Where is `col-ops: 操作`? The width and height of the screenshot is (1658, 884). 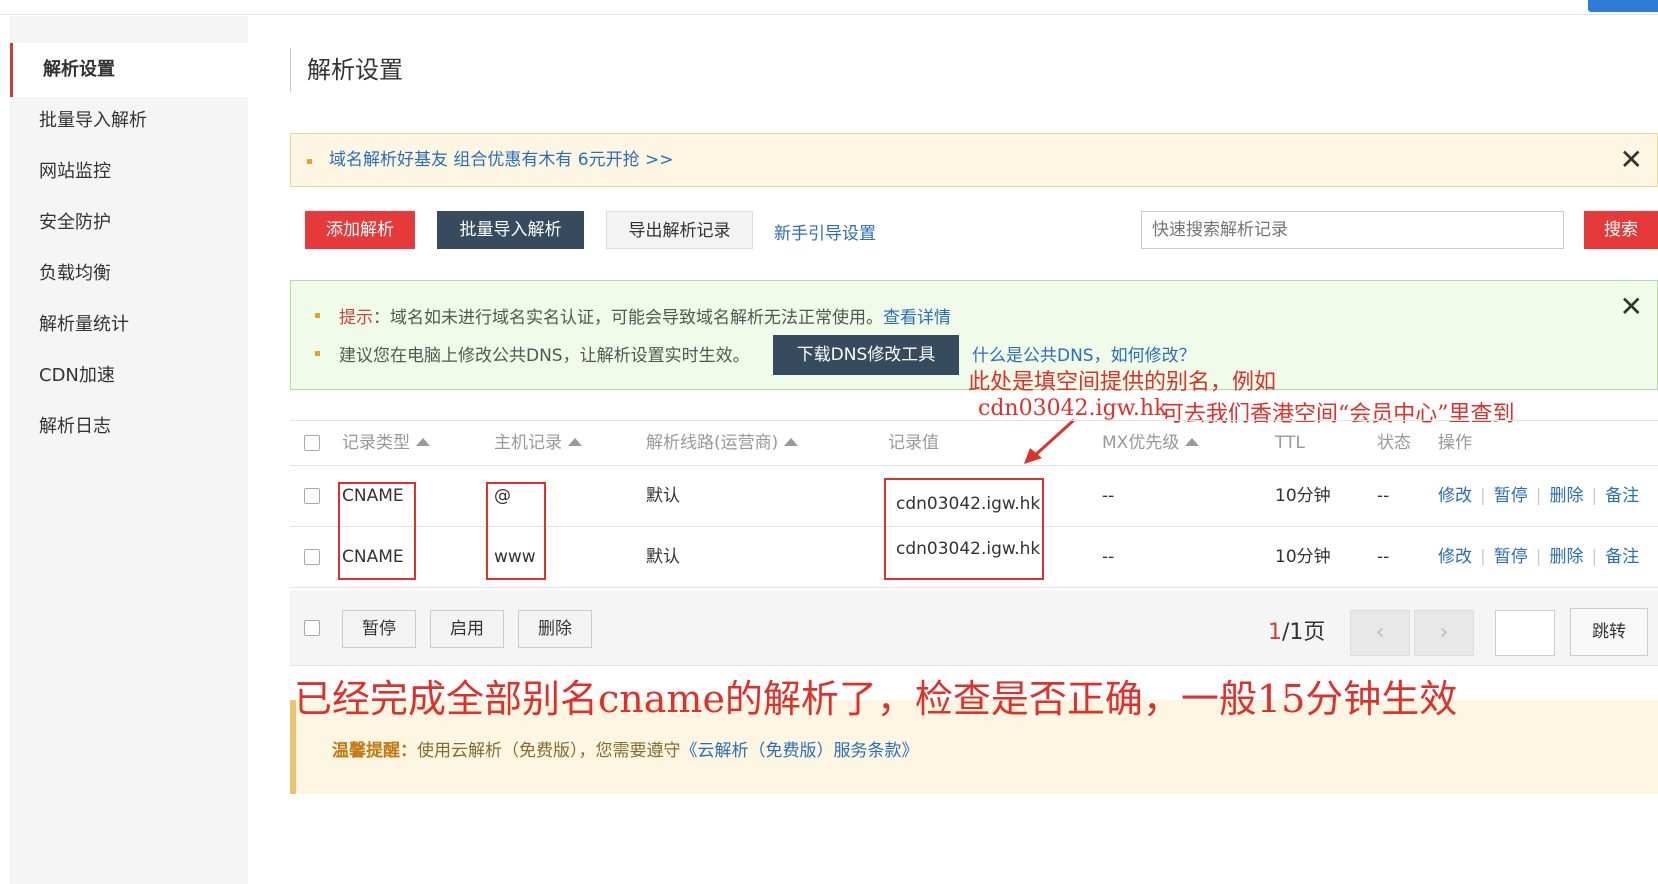 col-ops: 操作 is located at coordinates (1455, 443).